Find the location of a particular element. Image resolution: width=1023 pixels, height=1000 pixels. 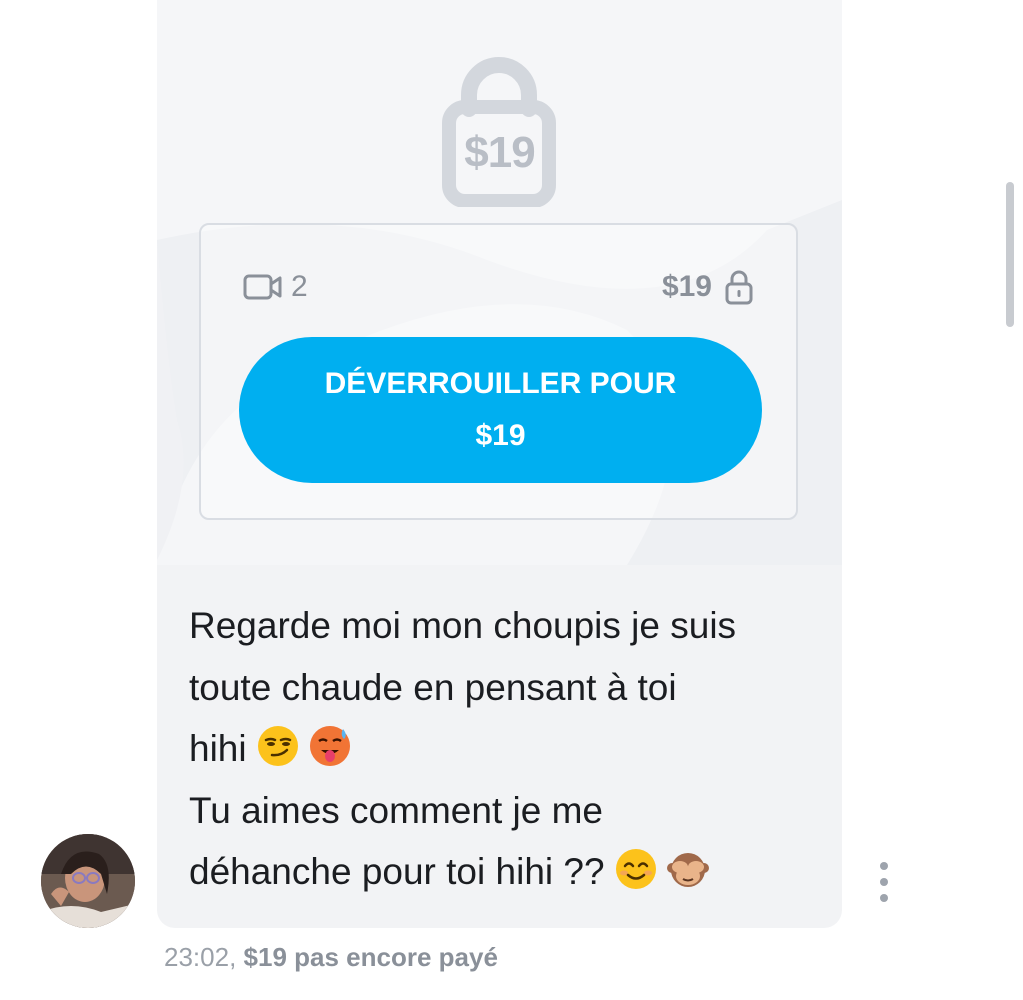

video-count-value: 2 is located at coordinates (299, 286).